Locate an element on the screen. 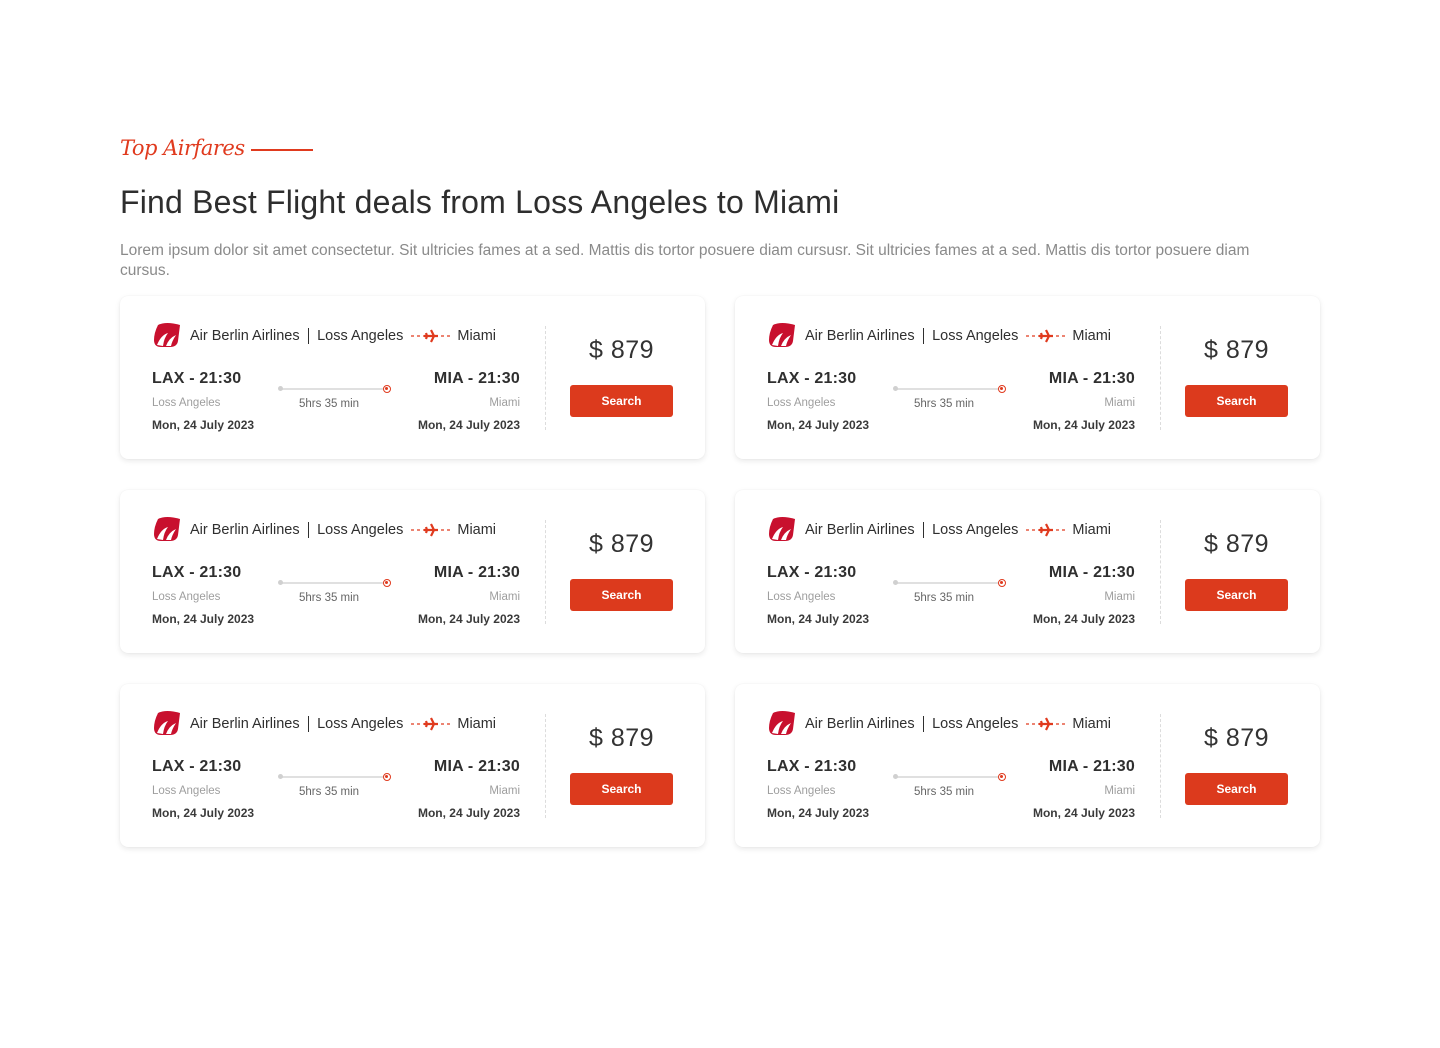 This screenshot has width=1440, height=1048. eyebrow-line is located at coordinates (281, 150).